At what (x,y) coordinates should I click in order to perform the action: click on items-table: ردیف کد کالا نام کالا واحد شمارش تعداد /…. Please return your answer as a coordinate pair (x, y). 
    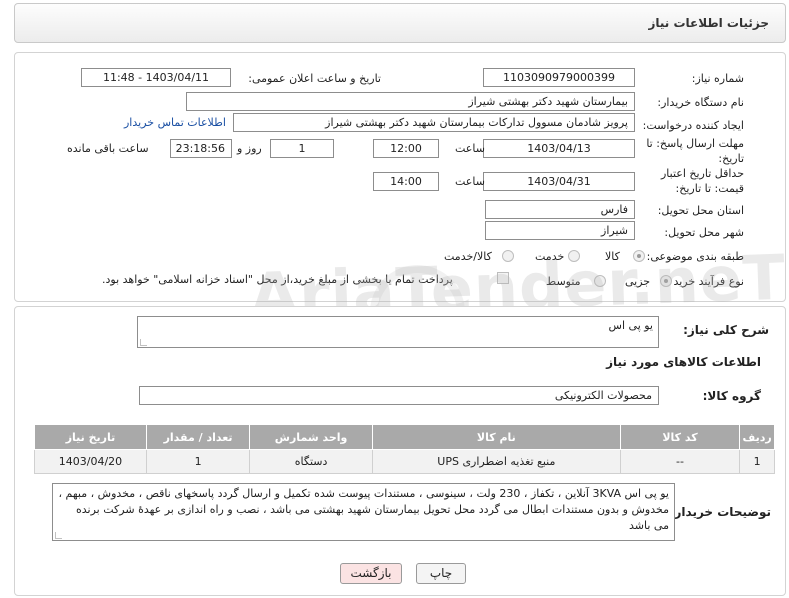
    Looking at the image, I should click on (404, 449).